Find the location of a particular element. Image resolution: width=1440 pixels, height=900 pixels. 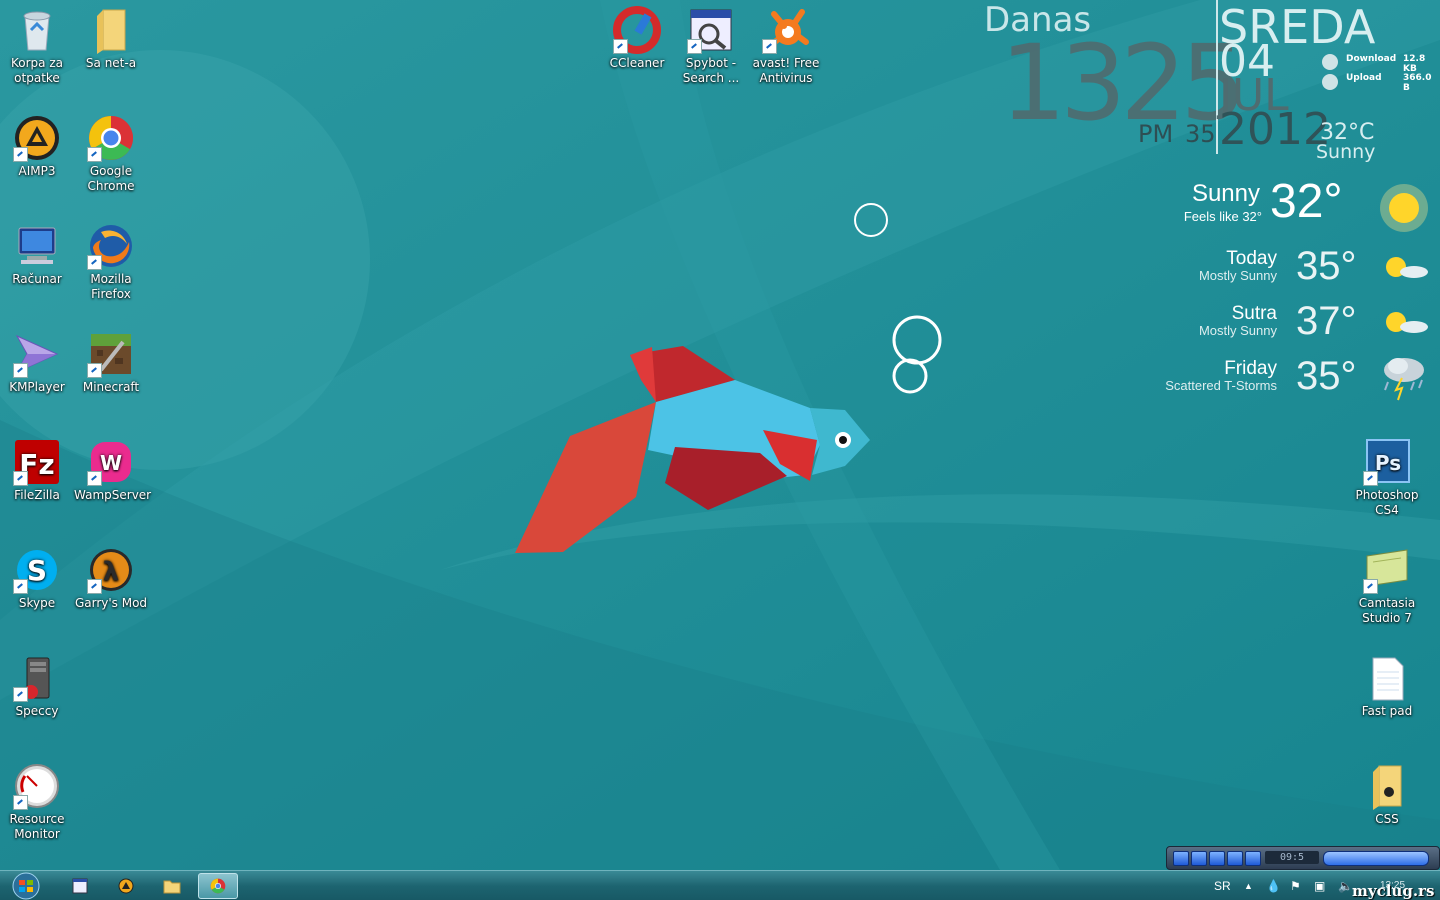

desktop-icon-camtasia: Camtasia Studio 7 is located at coordinates (1387, 586).